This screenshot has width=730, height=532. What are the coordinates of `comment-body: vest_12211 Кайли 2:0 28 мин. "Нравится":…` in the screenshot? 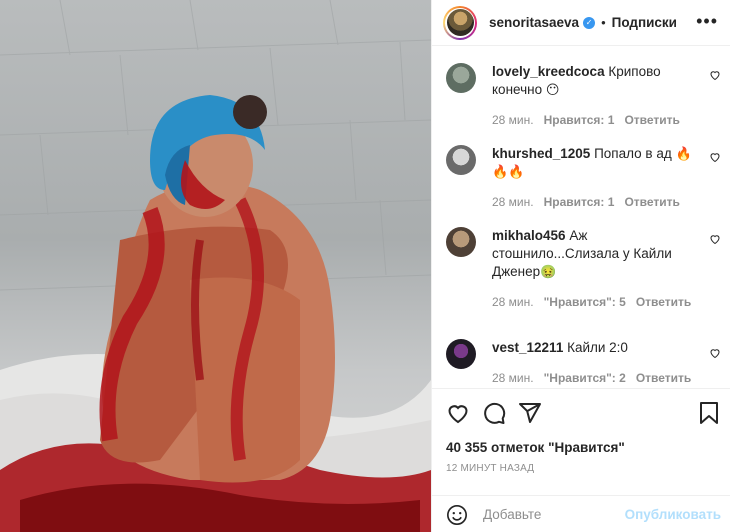 It's located at (597, 363).